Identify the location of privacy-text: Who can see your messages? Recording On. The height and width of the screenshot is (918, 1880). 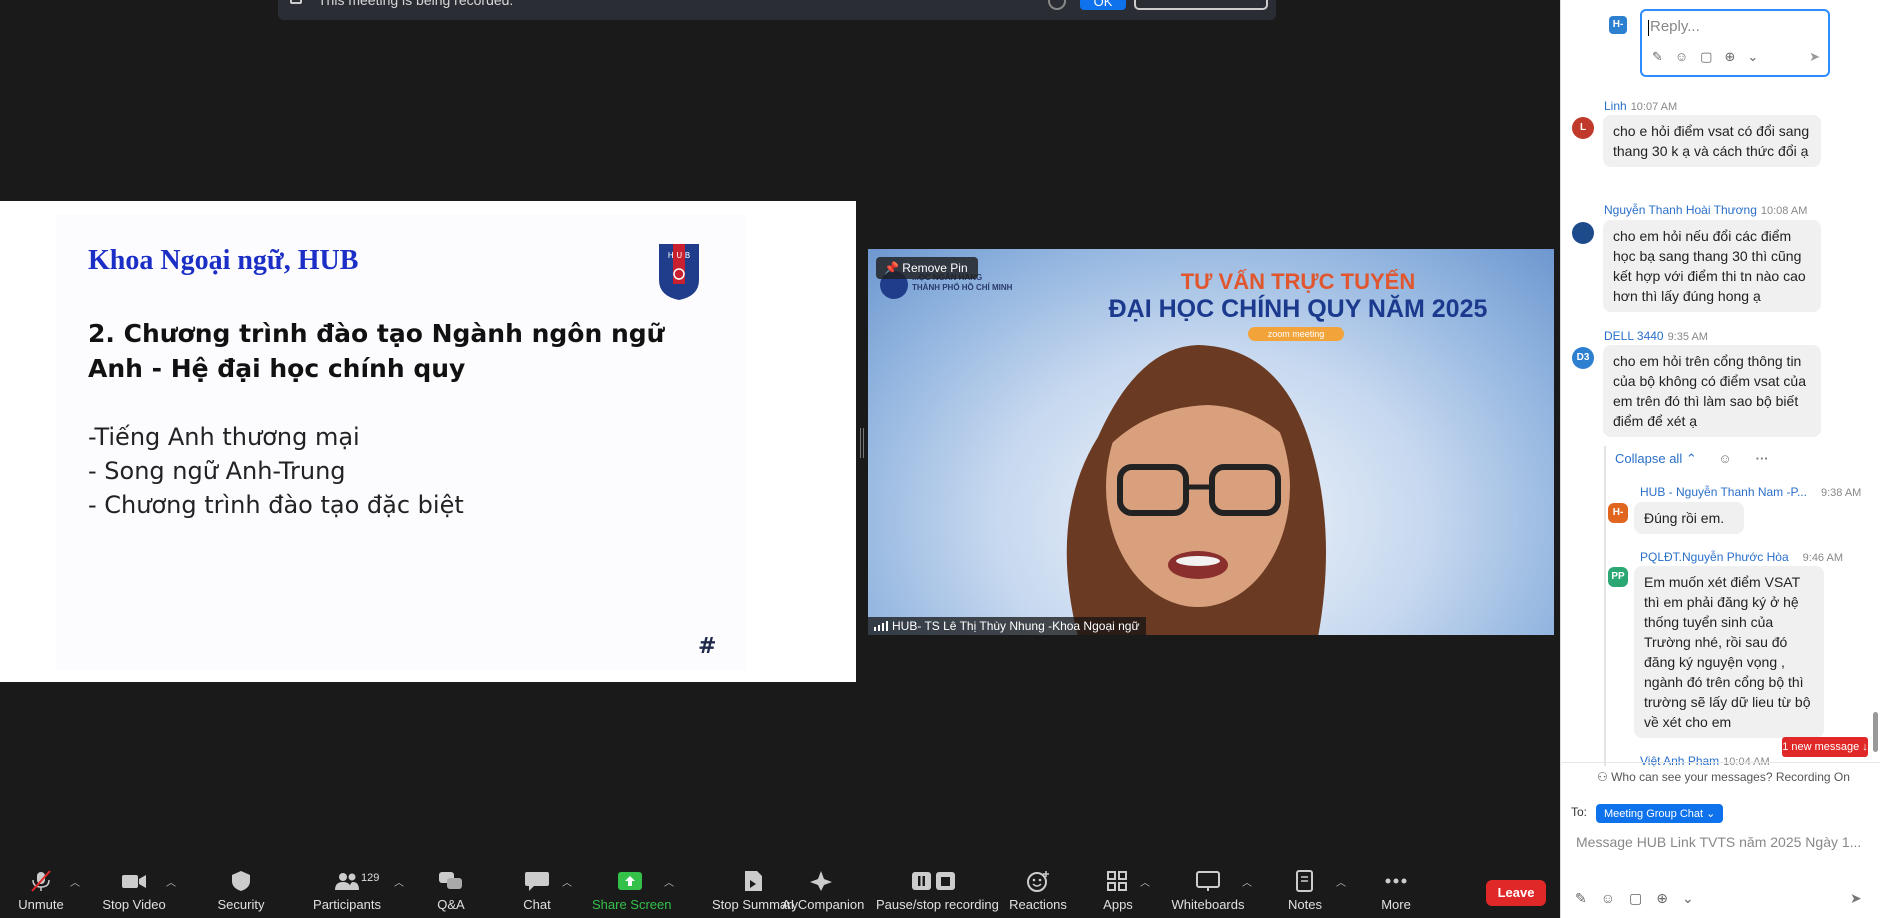
(1730, 777).